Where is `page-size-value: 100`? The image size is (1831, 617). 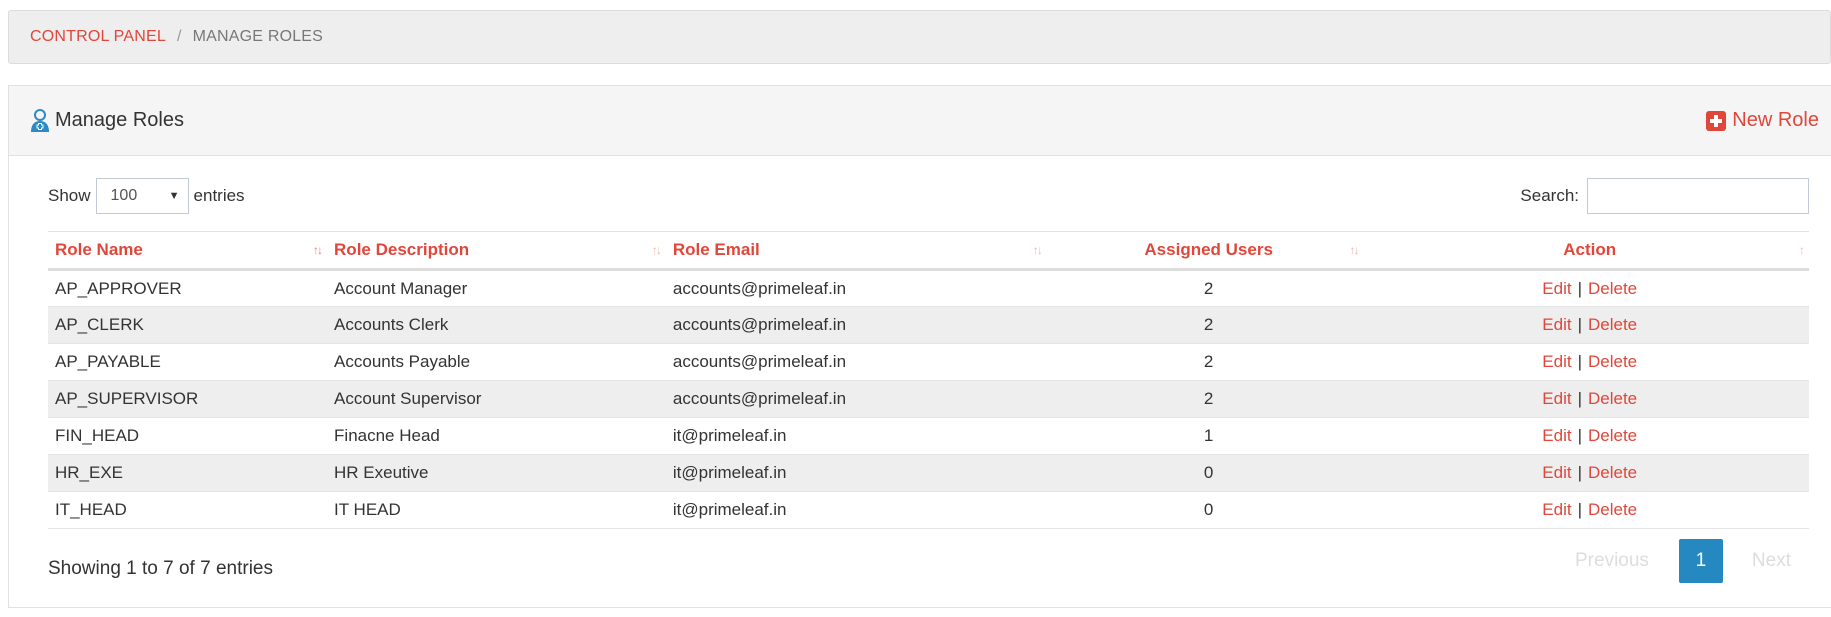
page-size-value: 100 is located at coordinates (124, 195).